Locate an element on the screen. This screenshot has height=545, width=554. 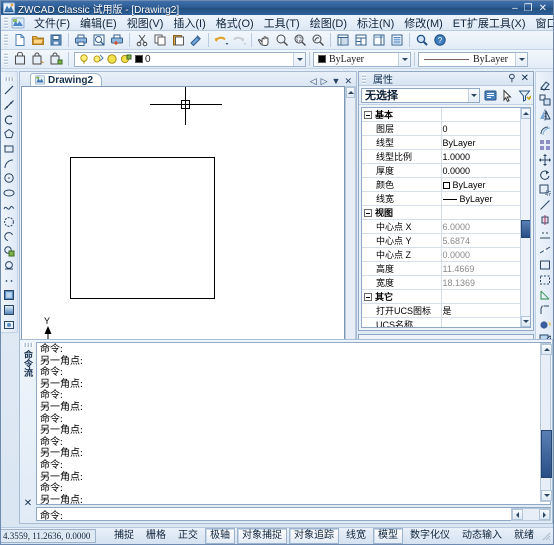
menu-item-modify: 修改(M) is located at coordinates (423, 23).